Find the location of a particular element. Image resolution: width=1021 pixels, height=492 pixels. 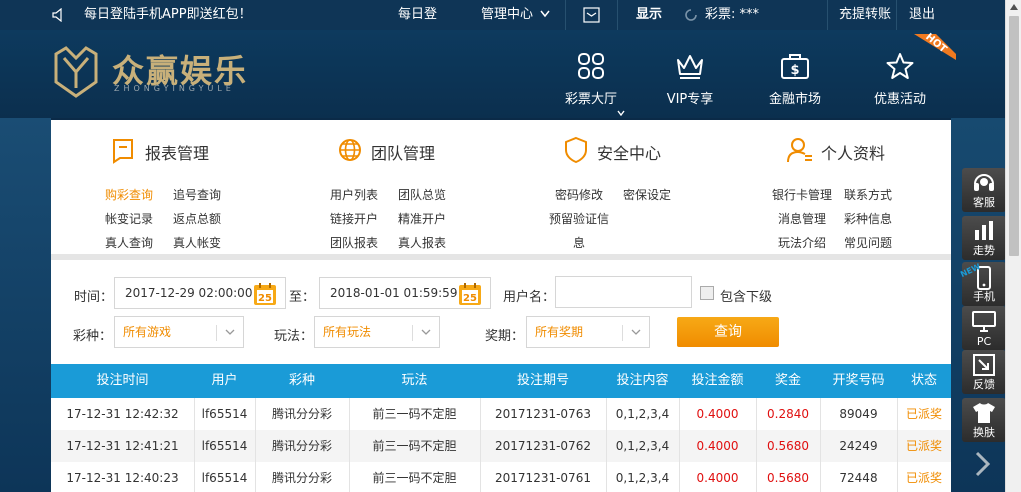

hot-badge: HOT is located at coordinates (933, 46).